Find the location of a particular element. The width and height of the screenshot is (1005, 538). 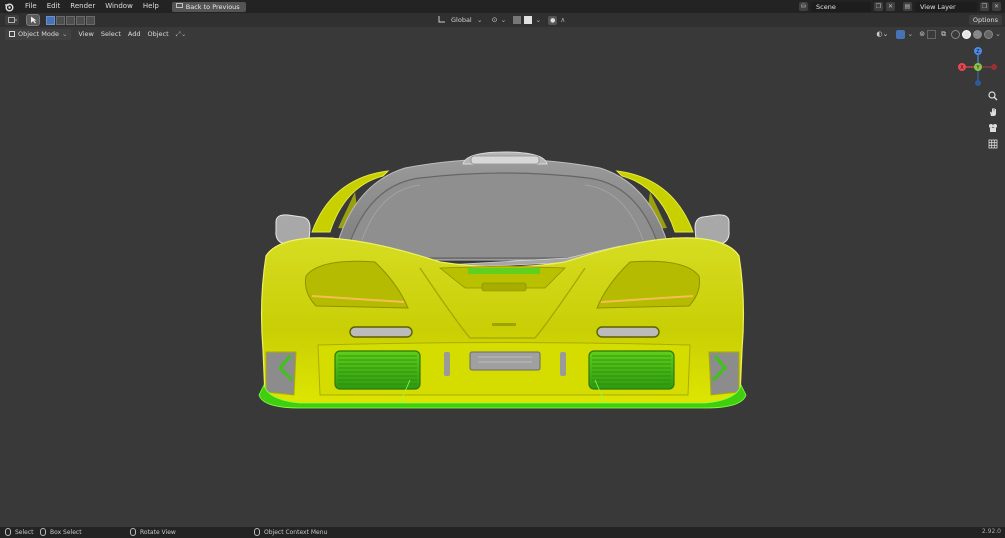

blender-logo-icon is located at coordinates (9, 7).